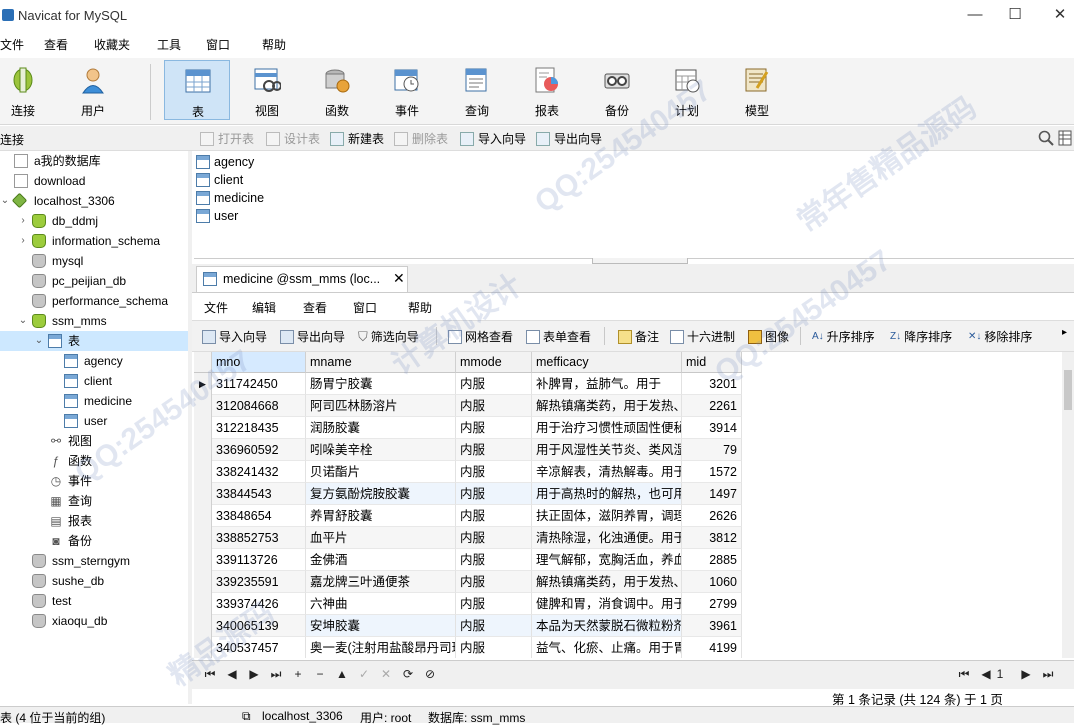 The image size is (1074, 726). I want to click on export-wizard-button: 导出向导, so click(569, 138).